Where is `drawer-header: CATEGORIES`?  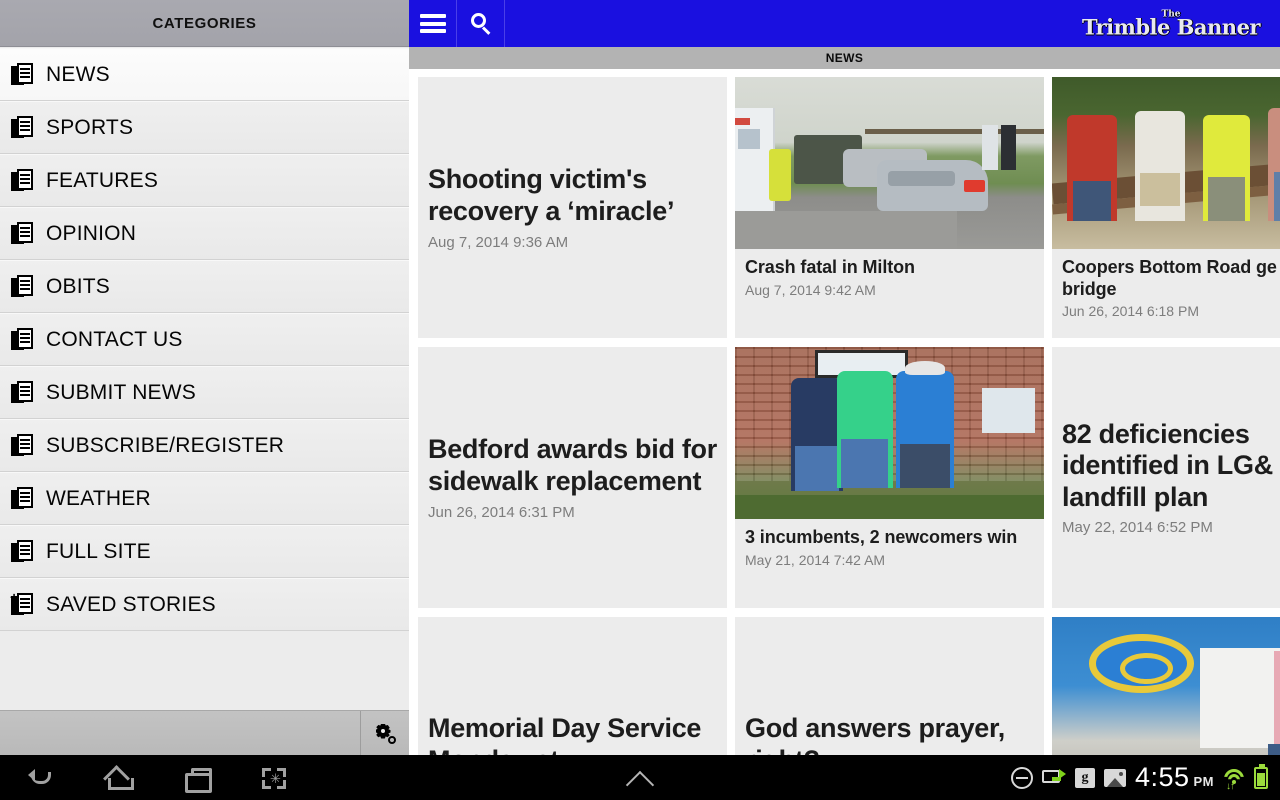
drawer-header: CATEGORIES is located at coordinates (204, 23).